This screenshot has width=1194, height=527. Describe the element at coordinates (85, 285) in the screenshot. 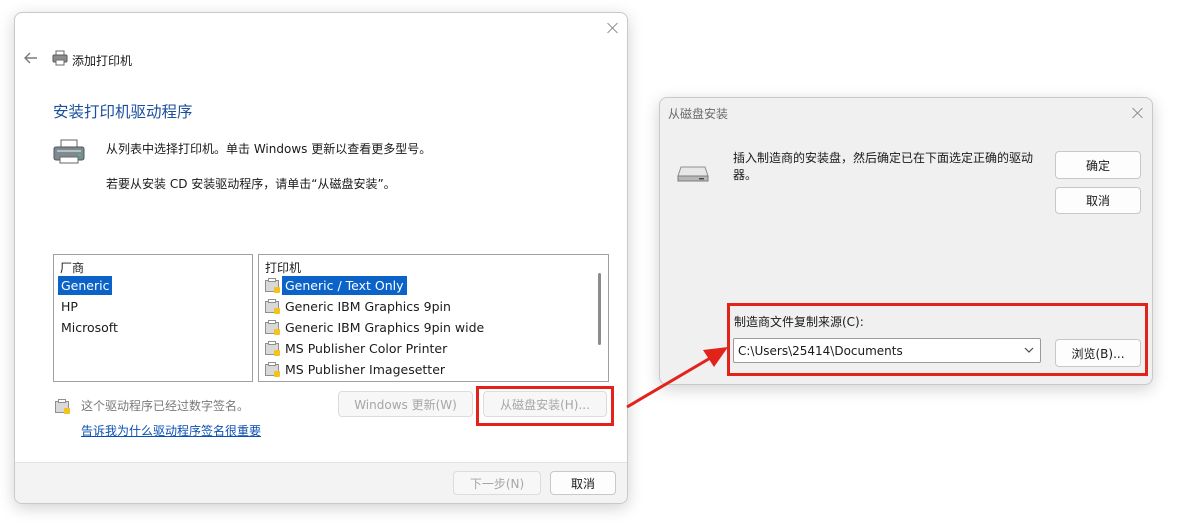

I see `manufacturer-item-label: Generic` at that location.